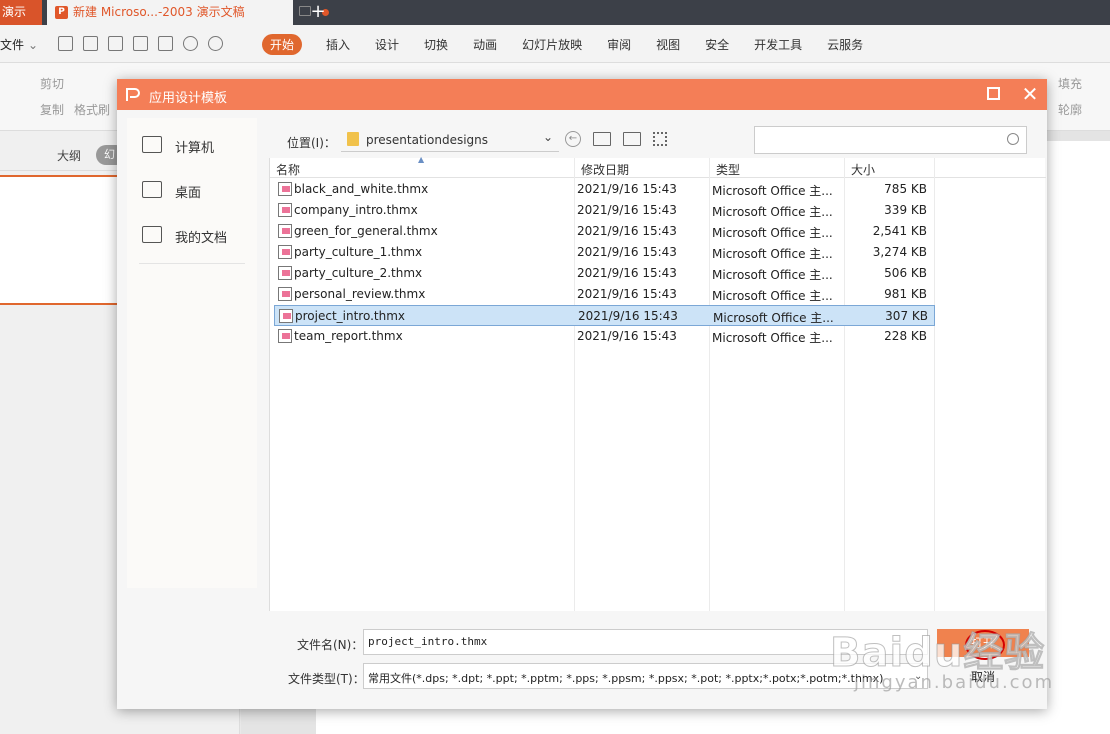  What do you see at coordinates (318, 12) in the screenshot?
I see `new-tab-button: +` at bounding box center [318, 12].